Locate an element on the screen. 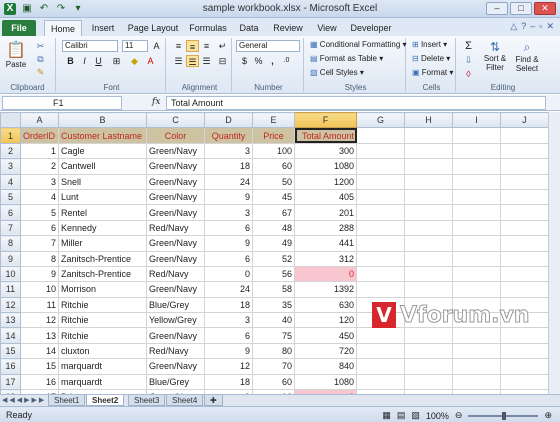 The width and height of the screenshot is (560, 422). fill-icon: ⇩ is located at coordinates (468, 60).